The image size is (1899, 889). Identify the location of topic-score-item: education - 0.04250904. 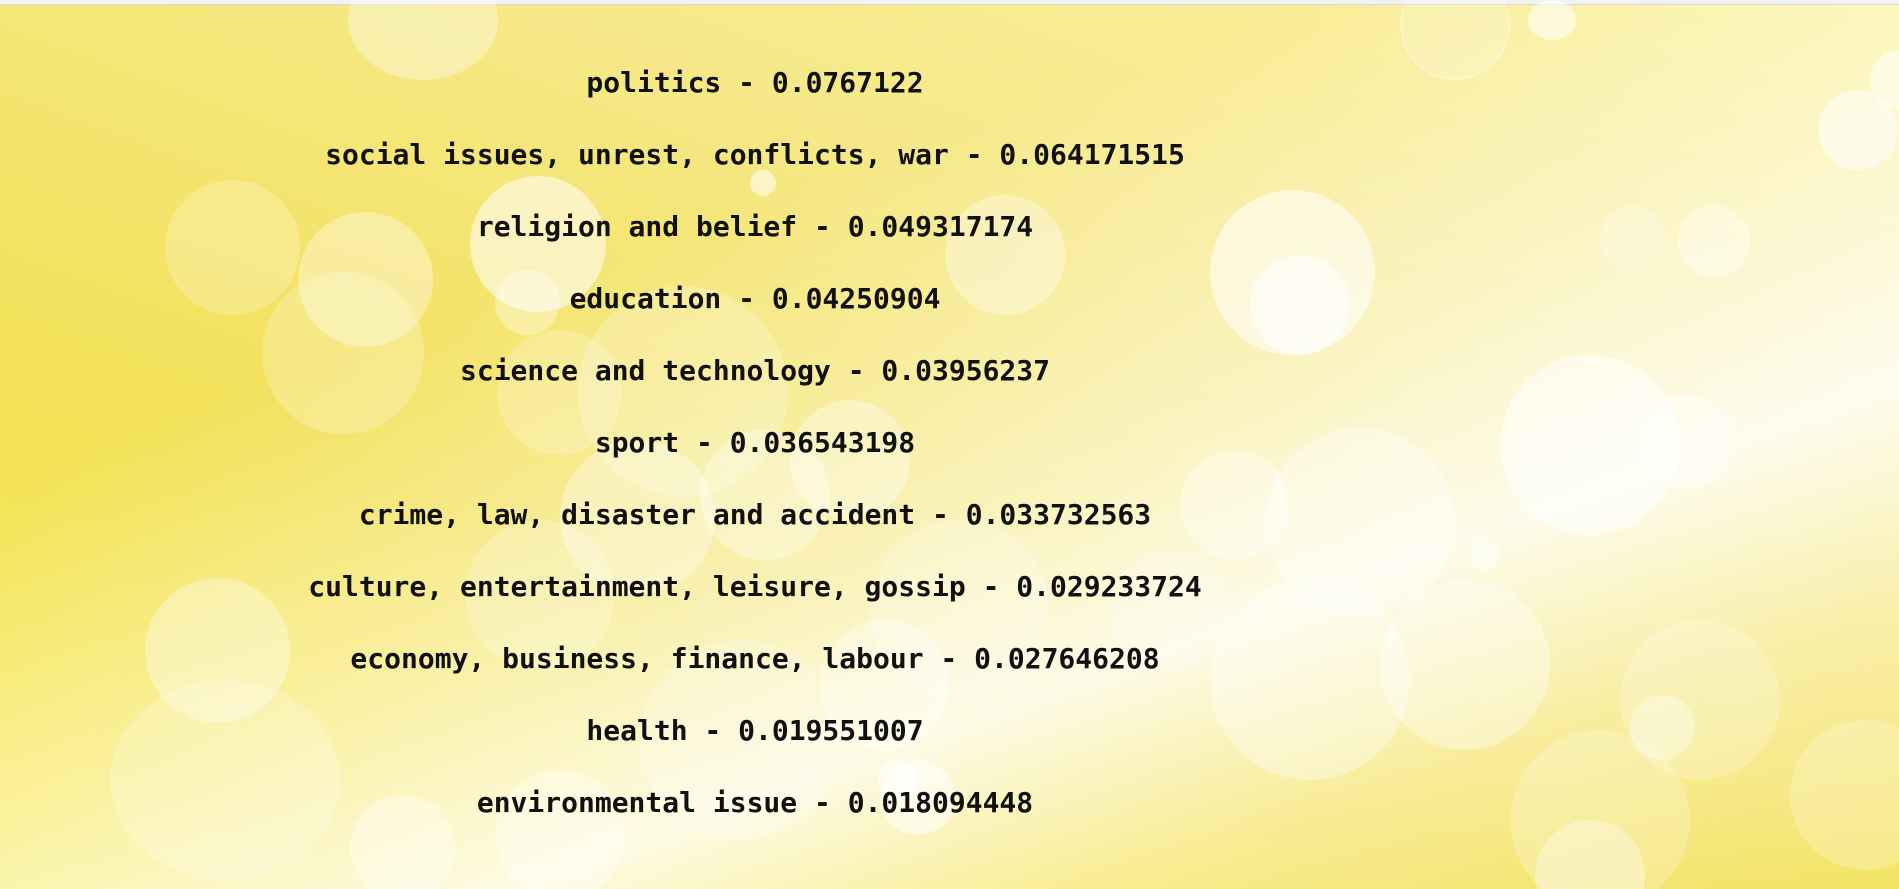
(755, 298).